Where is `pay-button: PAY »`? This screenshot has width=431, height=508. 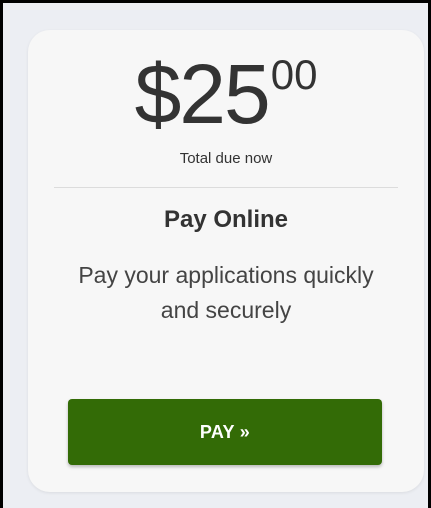 pay-button: PAY » is located at coordinates (225, 432).